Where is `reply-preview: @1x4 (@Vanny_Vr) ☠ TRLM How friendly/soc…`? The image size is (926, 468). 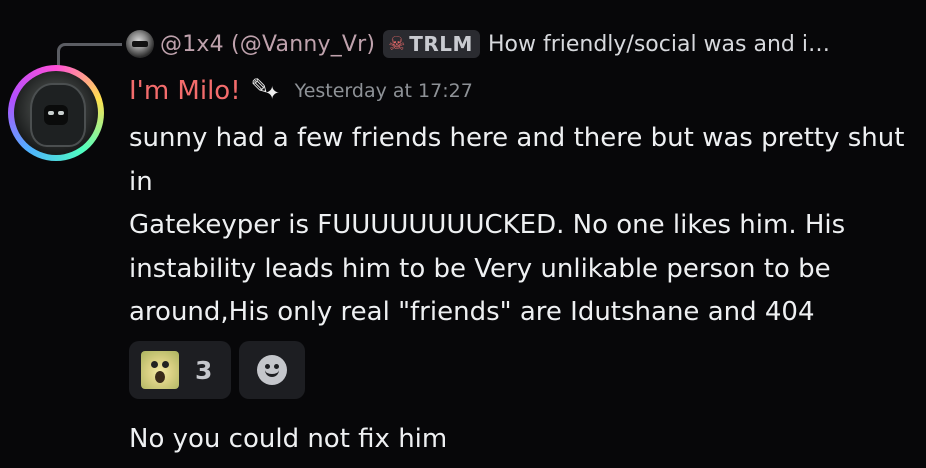
reply-preview: @1x4 (@Vanny_Vr) ☠ TRLM How friendly/soc… is located at coordinates (478, 44).